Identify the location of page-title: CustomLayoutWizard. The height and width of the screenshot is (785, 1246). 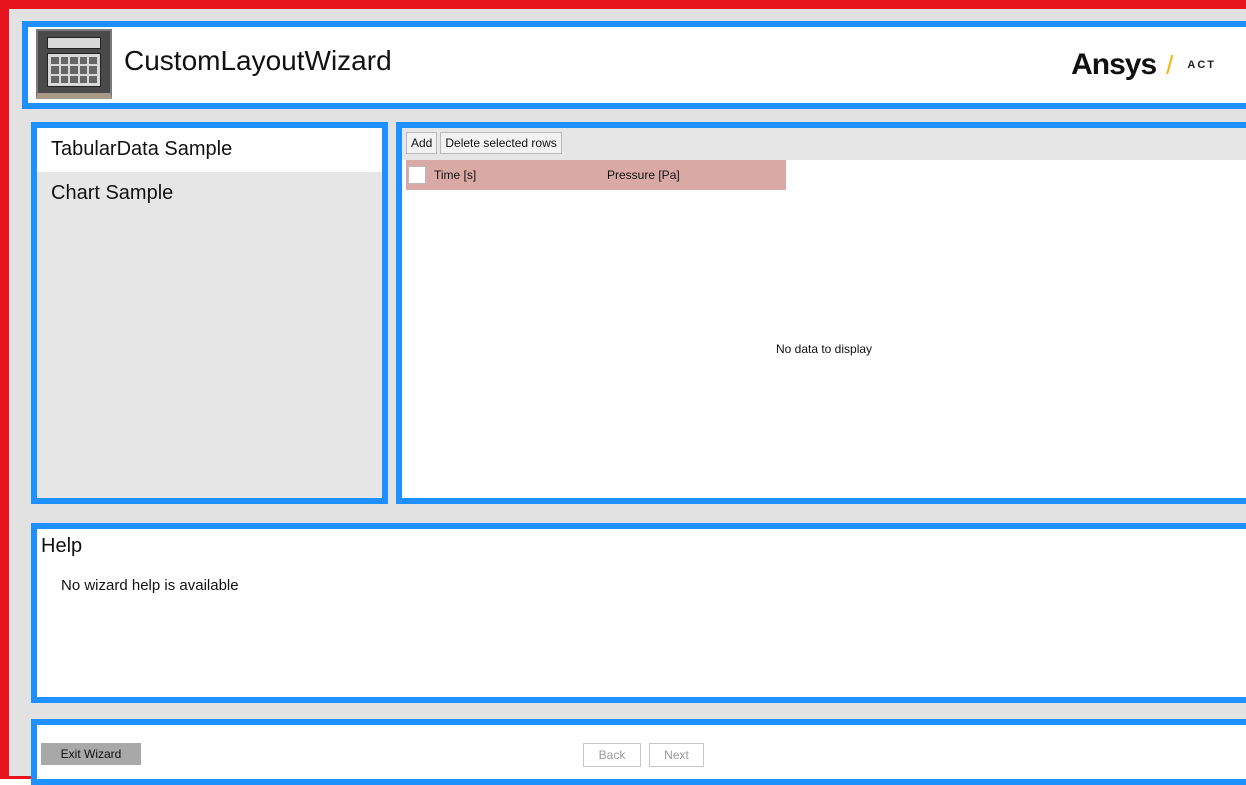
(258, 60).